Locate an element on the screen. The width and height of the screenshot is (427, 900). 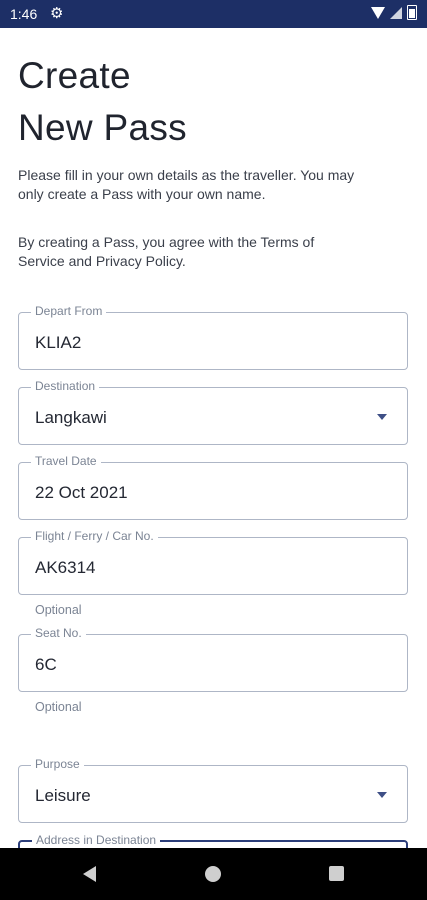
signal-icon is located at coordinates (396, 12).